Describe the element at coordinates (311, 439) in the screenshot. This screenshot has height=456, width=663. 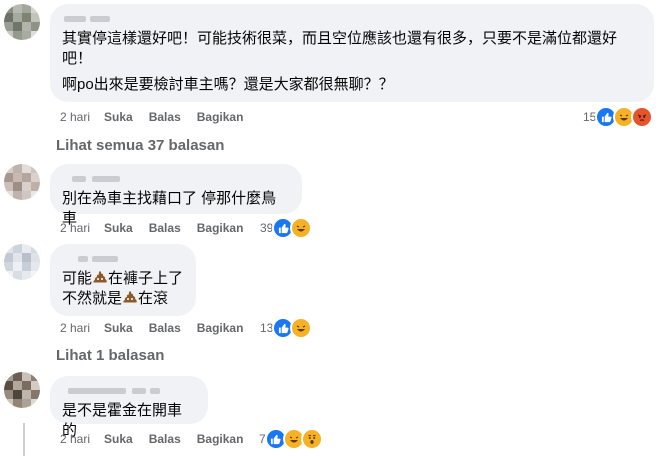
I see `wow-icon` at that location.